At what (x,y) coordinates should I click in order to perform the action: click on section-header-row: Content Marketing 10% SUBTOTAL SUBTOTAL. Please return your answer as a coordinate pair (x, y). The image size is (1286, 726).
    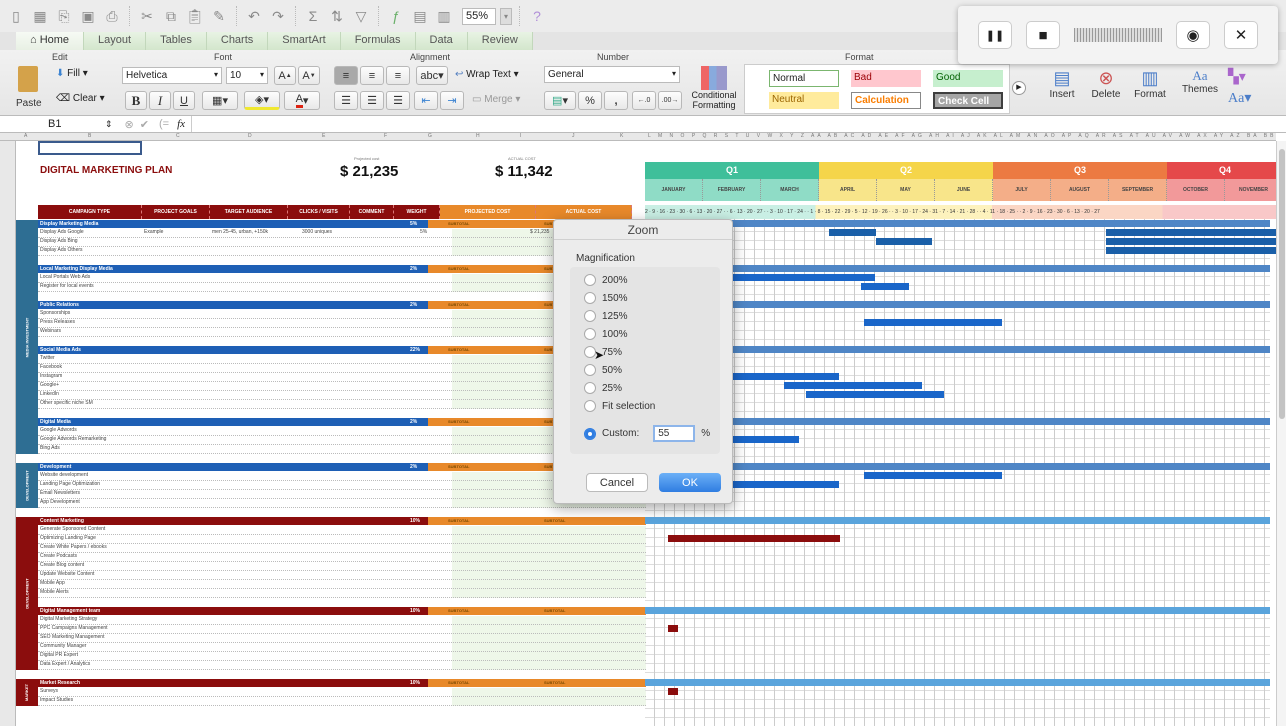
    Looking at the image, I should click on (342, 521).